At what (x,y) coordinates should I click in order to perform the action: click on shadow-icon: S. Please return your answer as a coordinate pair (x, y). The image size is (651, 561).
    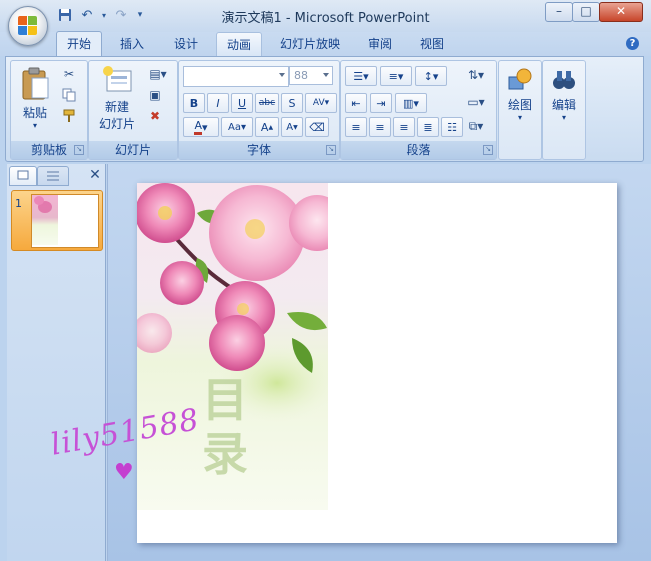
    Looking at the image, I should click on (292, 103).